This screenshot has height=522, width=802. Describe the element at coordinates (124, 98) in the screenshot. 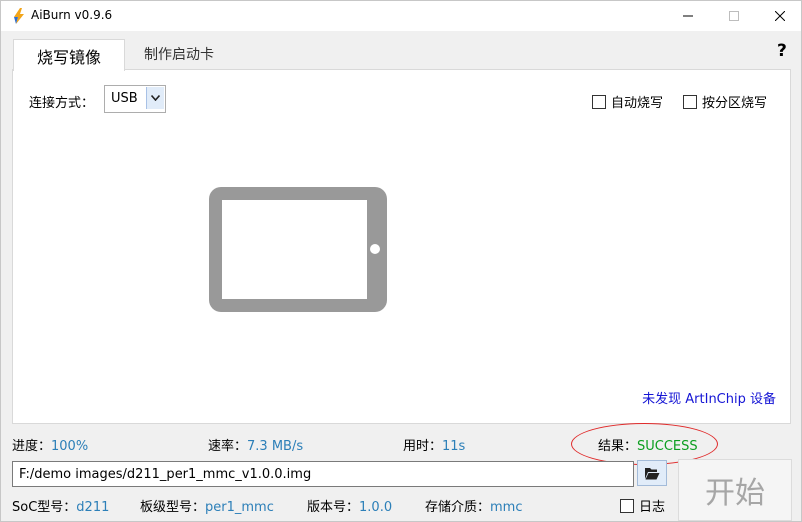

I see `connection-value: USB` at that location.